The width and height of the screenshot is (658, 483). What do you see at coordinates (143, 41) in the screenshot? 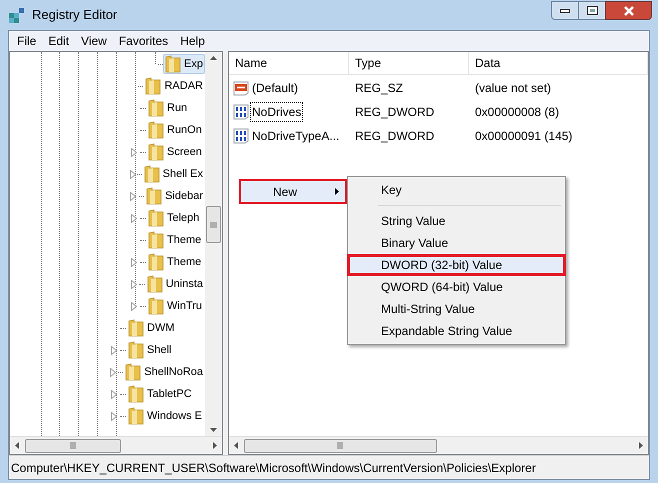
I see `menu-item: Favorites` at bounding box center [143, 41].